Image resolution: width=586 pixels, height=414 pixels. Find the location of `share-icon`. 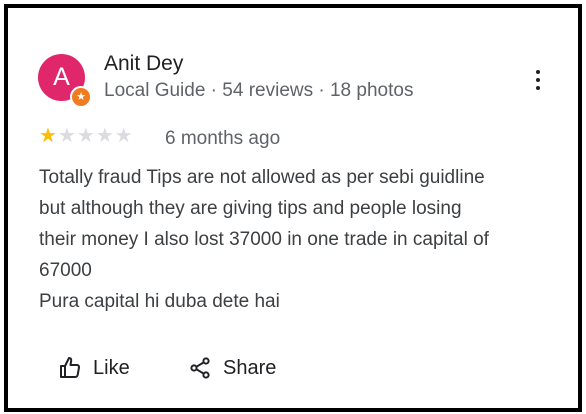

share-icon is located at coordinates (200, 368).